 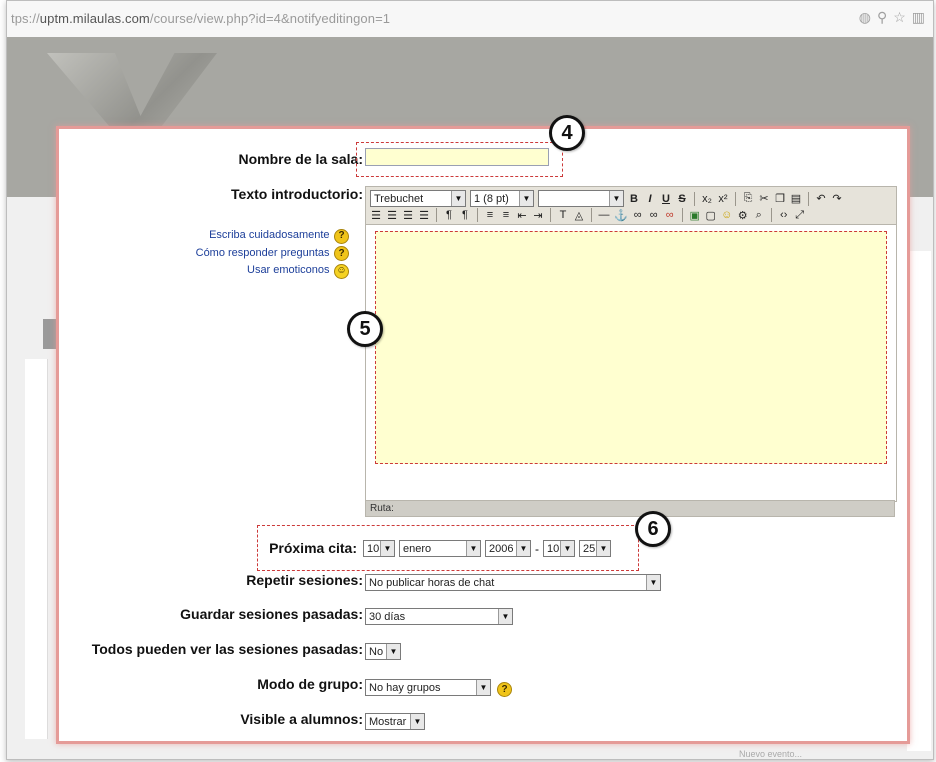 What do you see at coordinates (506, 215) in the screenshot?
I see `unordered-list-icon: ≡` at bounding box center [506, 215].